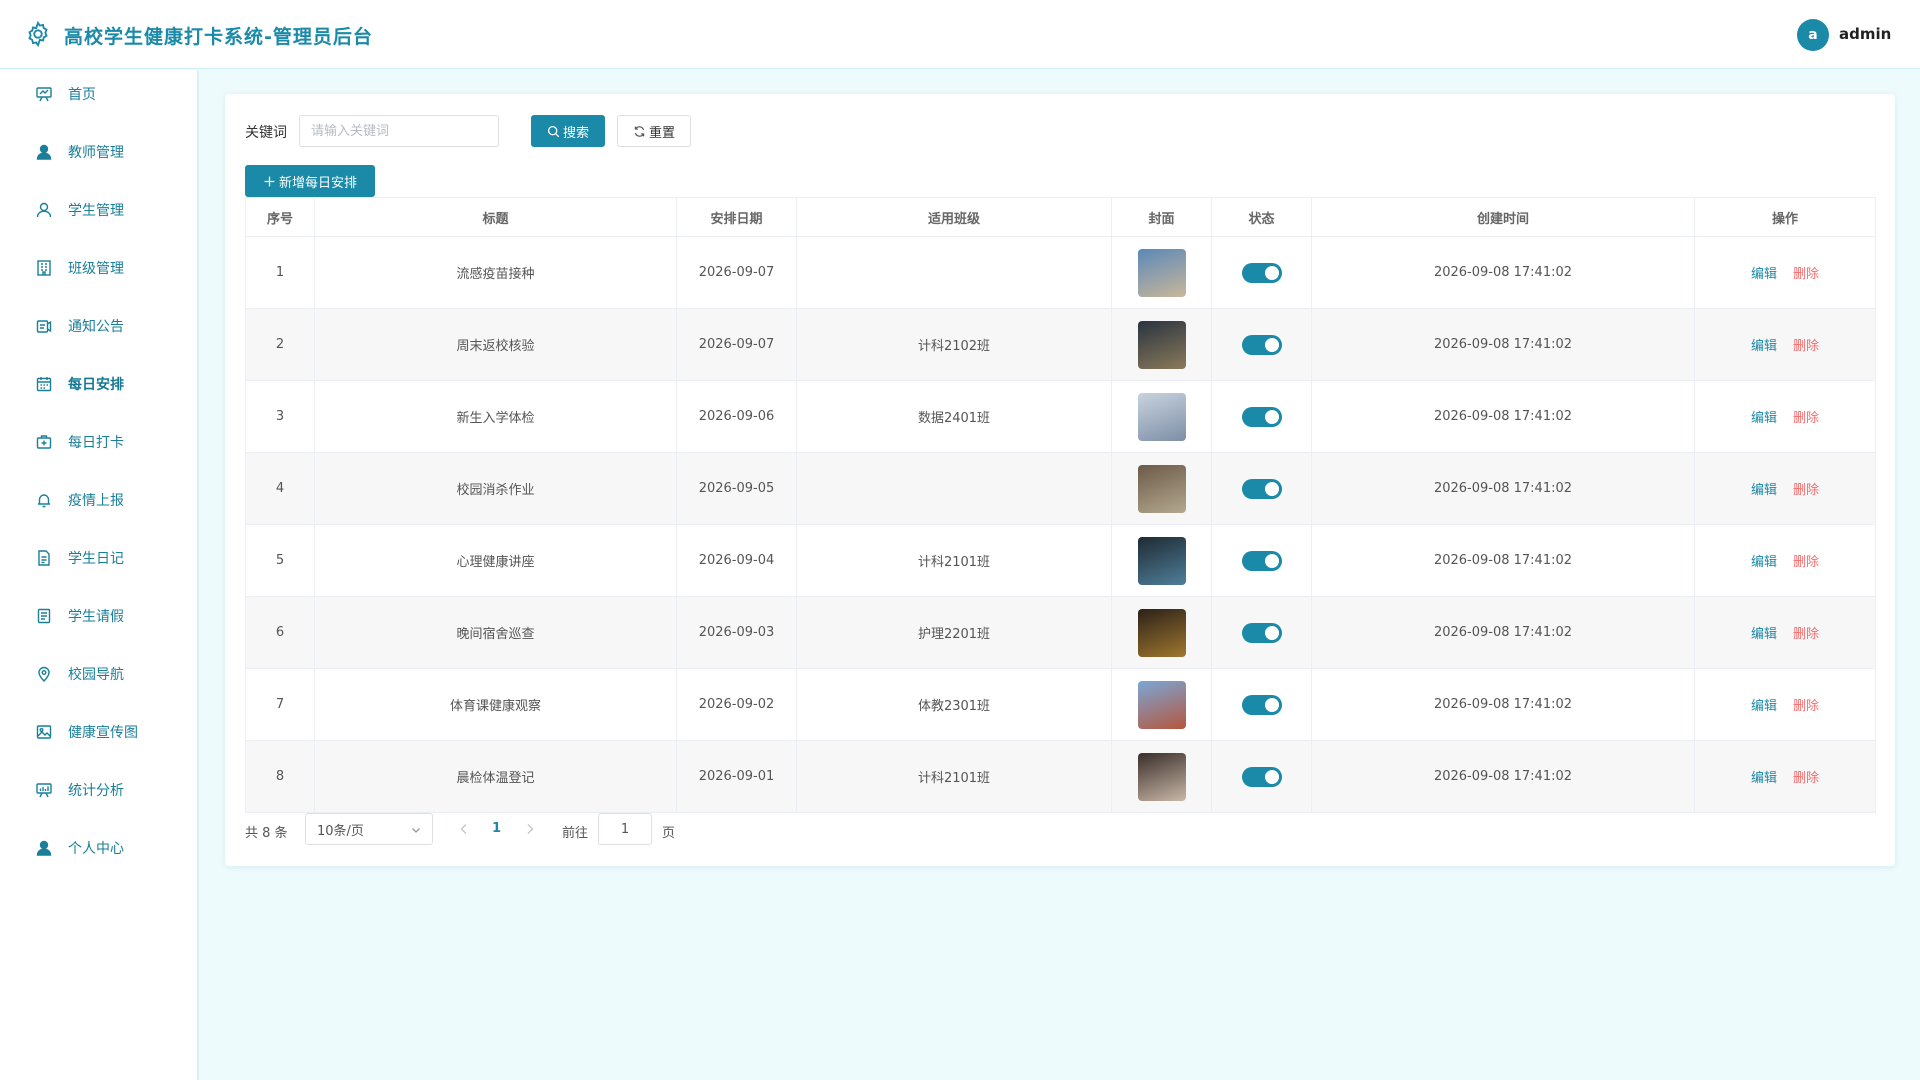 The image size is (1920, 1080). Describe the element at coordinates (98, 848) in the screenshot. I see `sidebar-item-profile: 个人中心` at that location.